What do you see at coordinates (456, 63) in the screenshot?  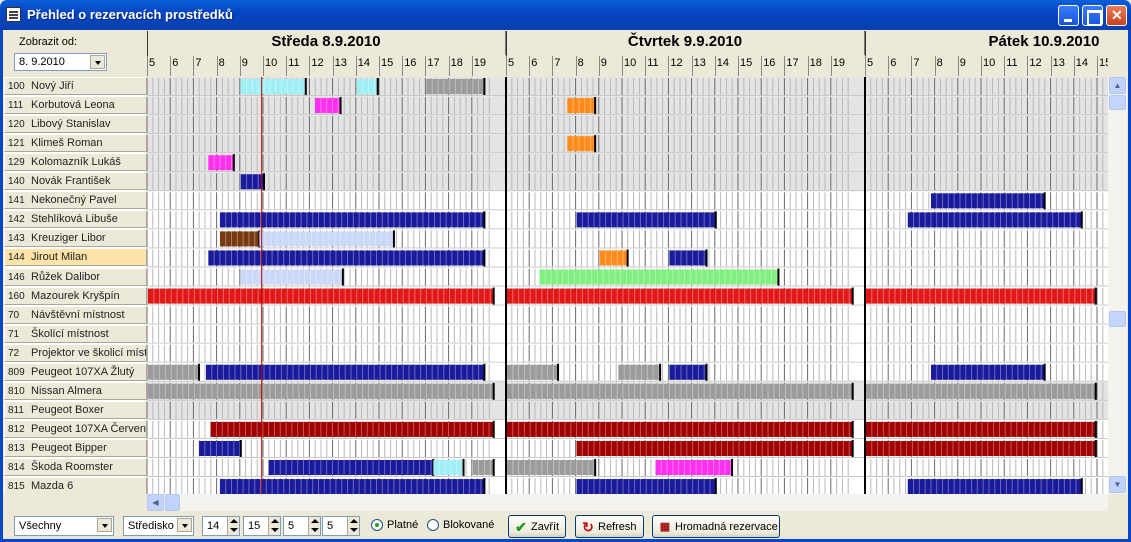 I see `hour-label: 18` at bounding box center [456, 63].